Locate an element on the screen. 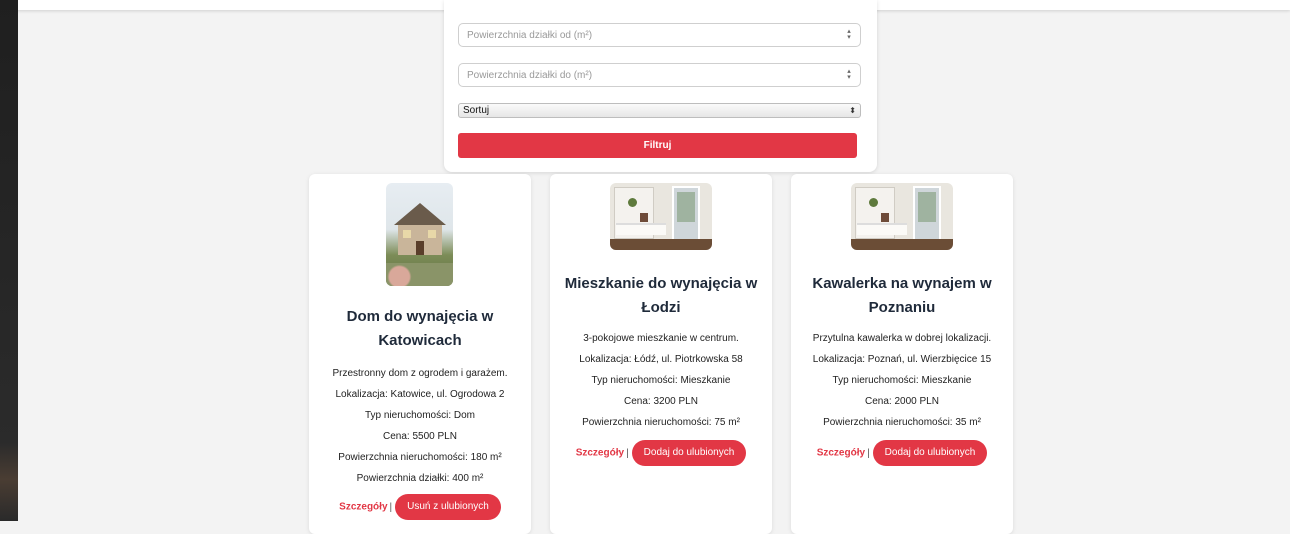 The height and width of the screenshot is (534, 1290). listing-location: Lokalizacja: Katowice, ul. Ogrodowa 2 is located at coordinates (420, 394).